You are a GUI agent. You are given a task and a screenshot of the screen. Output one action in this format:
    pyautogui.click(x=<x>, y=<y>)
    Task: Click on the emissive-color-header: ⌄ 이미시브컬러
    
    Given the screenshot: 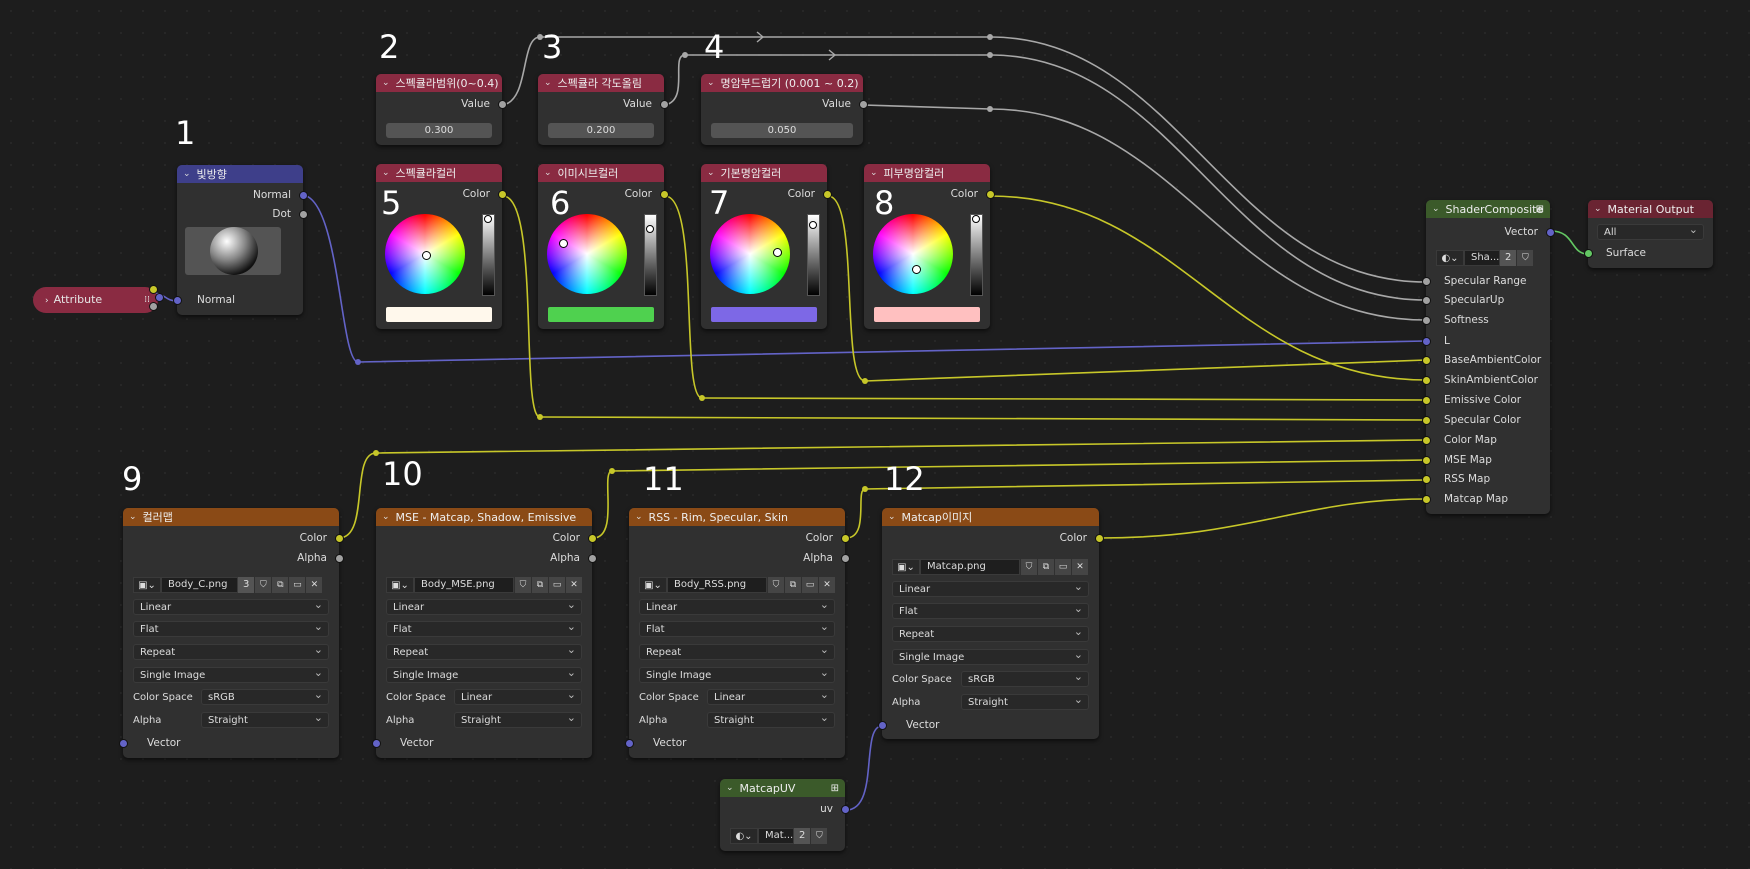 What is the action you would take?
    pyautogui.click(x=601, y=173)
    